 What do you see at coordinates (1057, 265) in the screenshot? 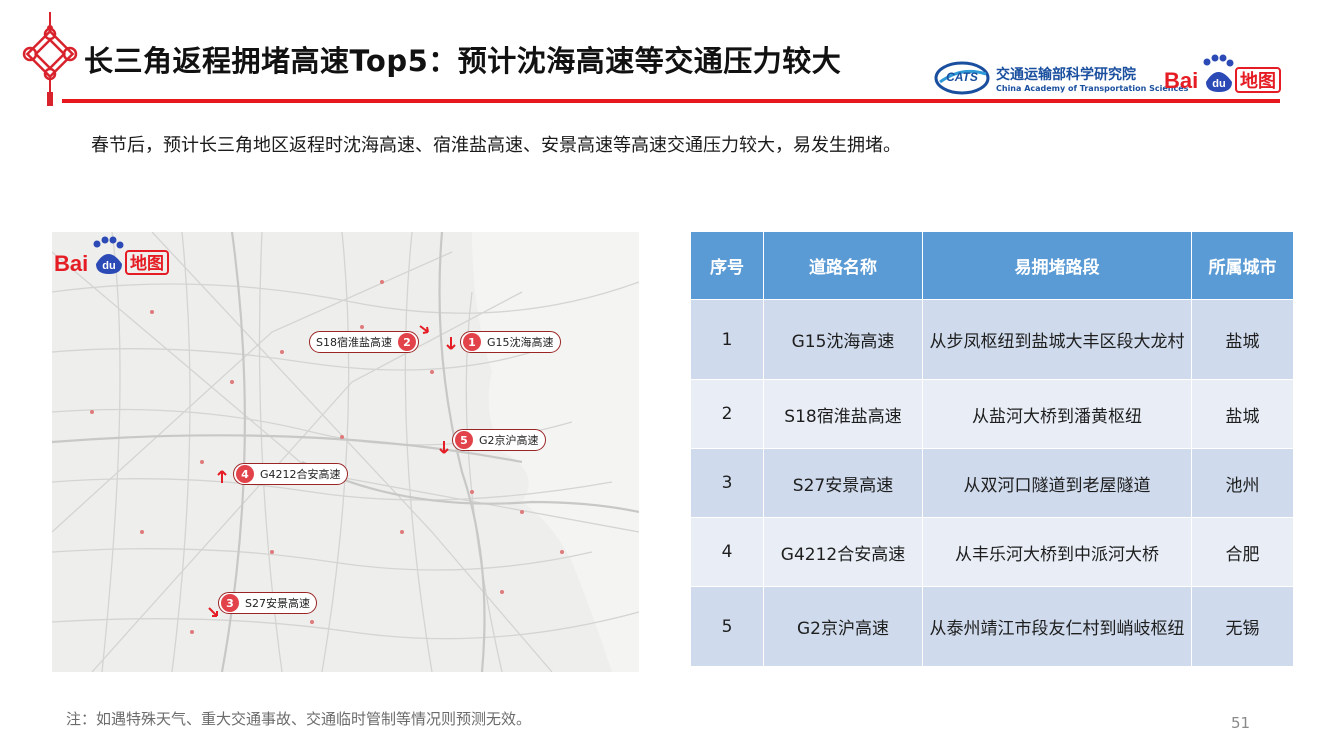
I see `column-header-section: 易拥堵路段` at bounding box center [1057, 265].